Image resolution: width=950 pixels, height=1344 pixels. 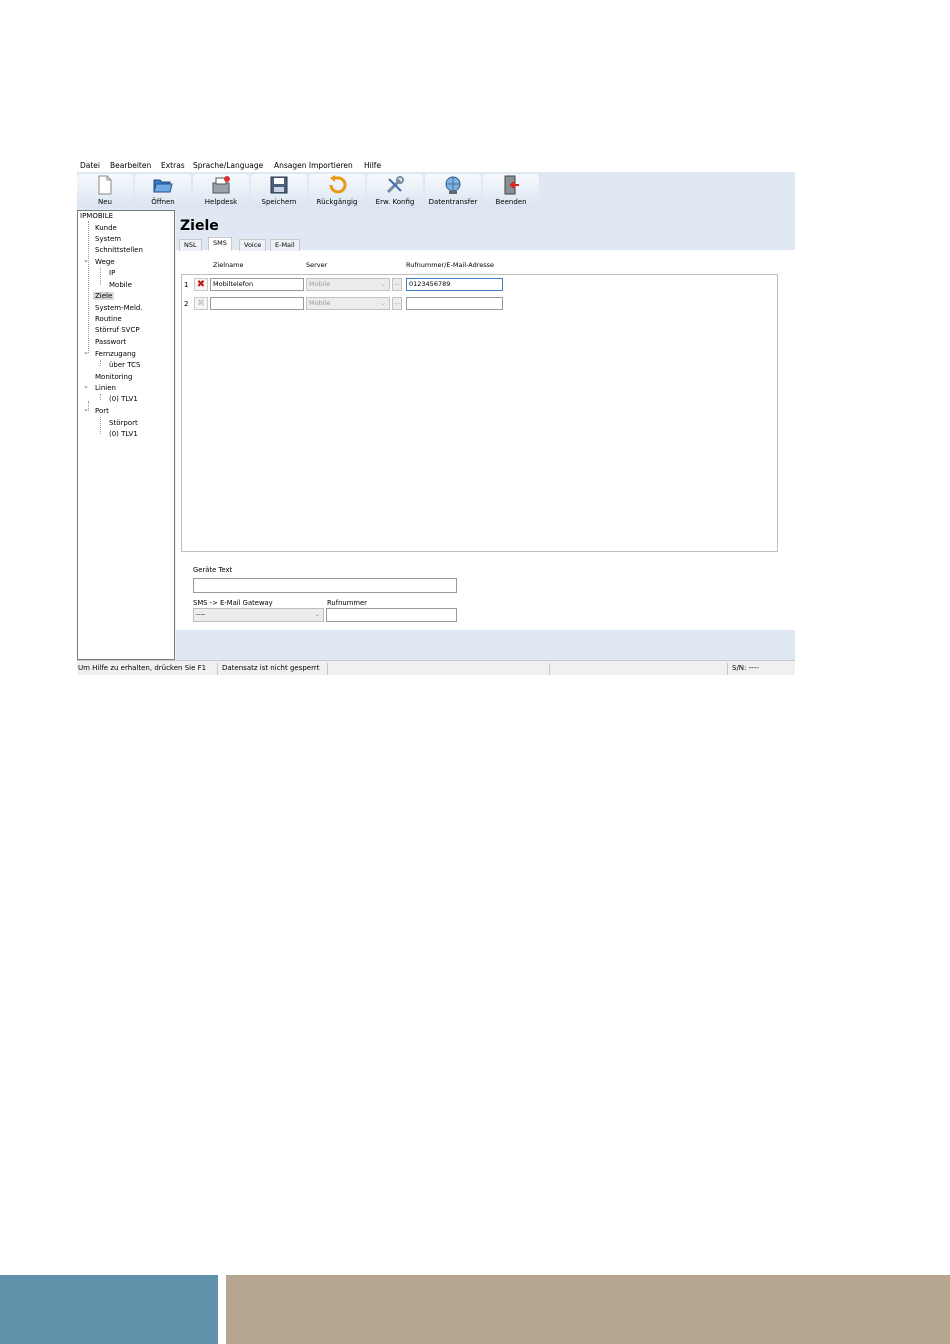 I want to click on tree-item-ueber-tcs: über TCS, so click(x=125, y=365).